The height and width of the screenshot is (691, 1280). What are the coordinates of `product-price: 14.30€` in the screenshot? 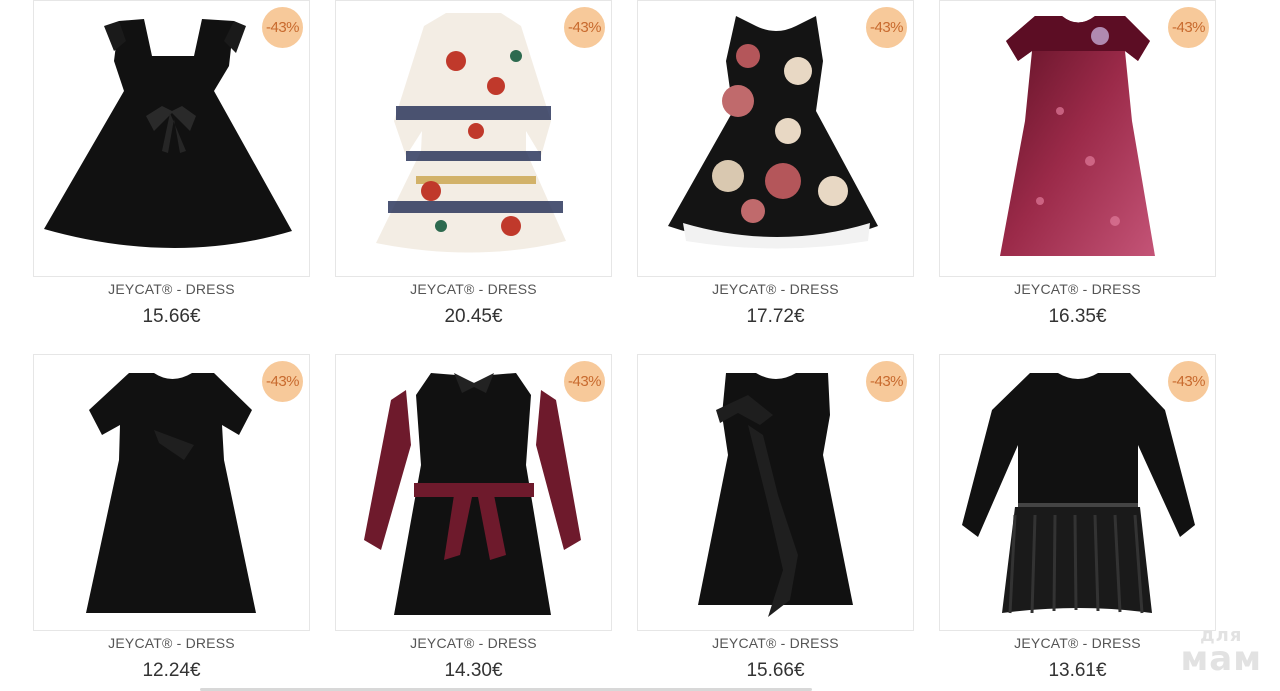 It's located at (473, 670).